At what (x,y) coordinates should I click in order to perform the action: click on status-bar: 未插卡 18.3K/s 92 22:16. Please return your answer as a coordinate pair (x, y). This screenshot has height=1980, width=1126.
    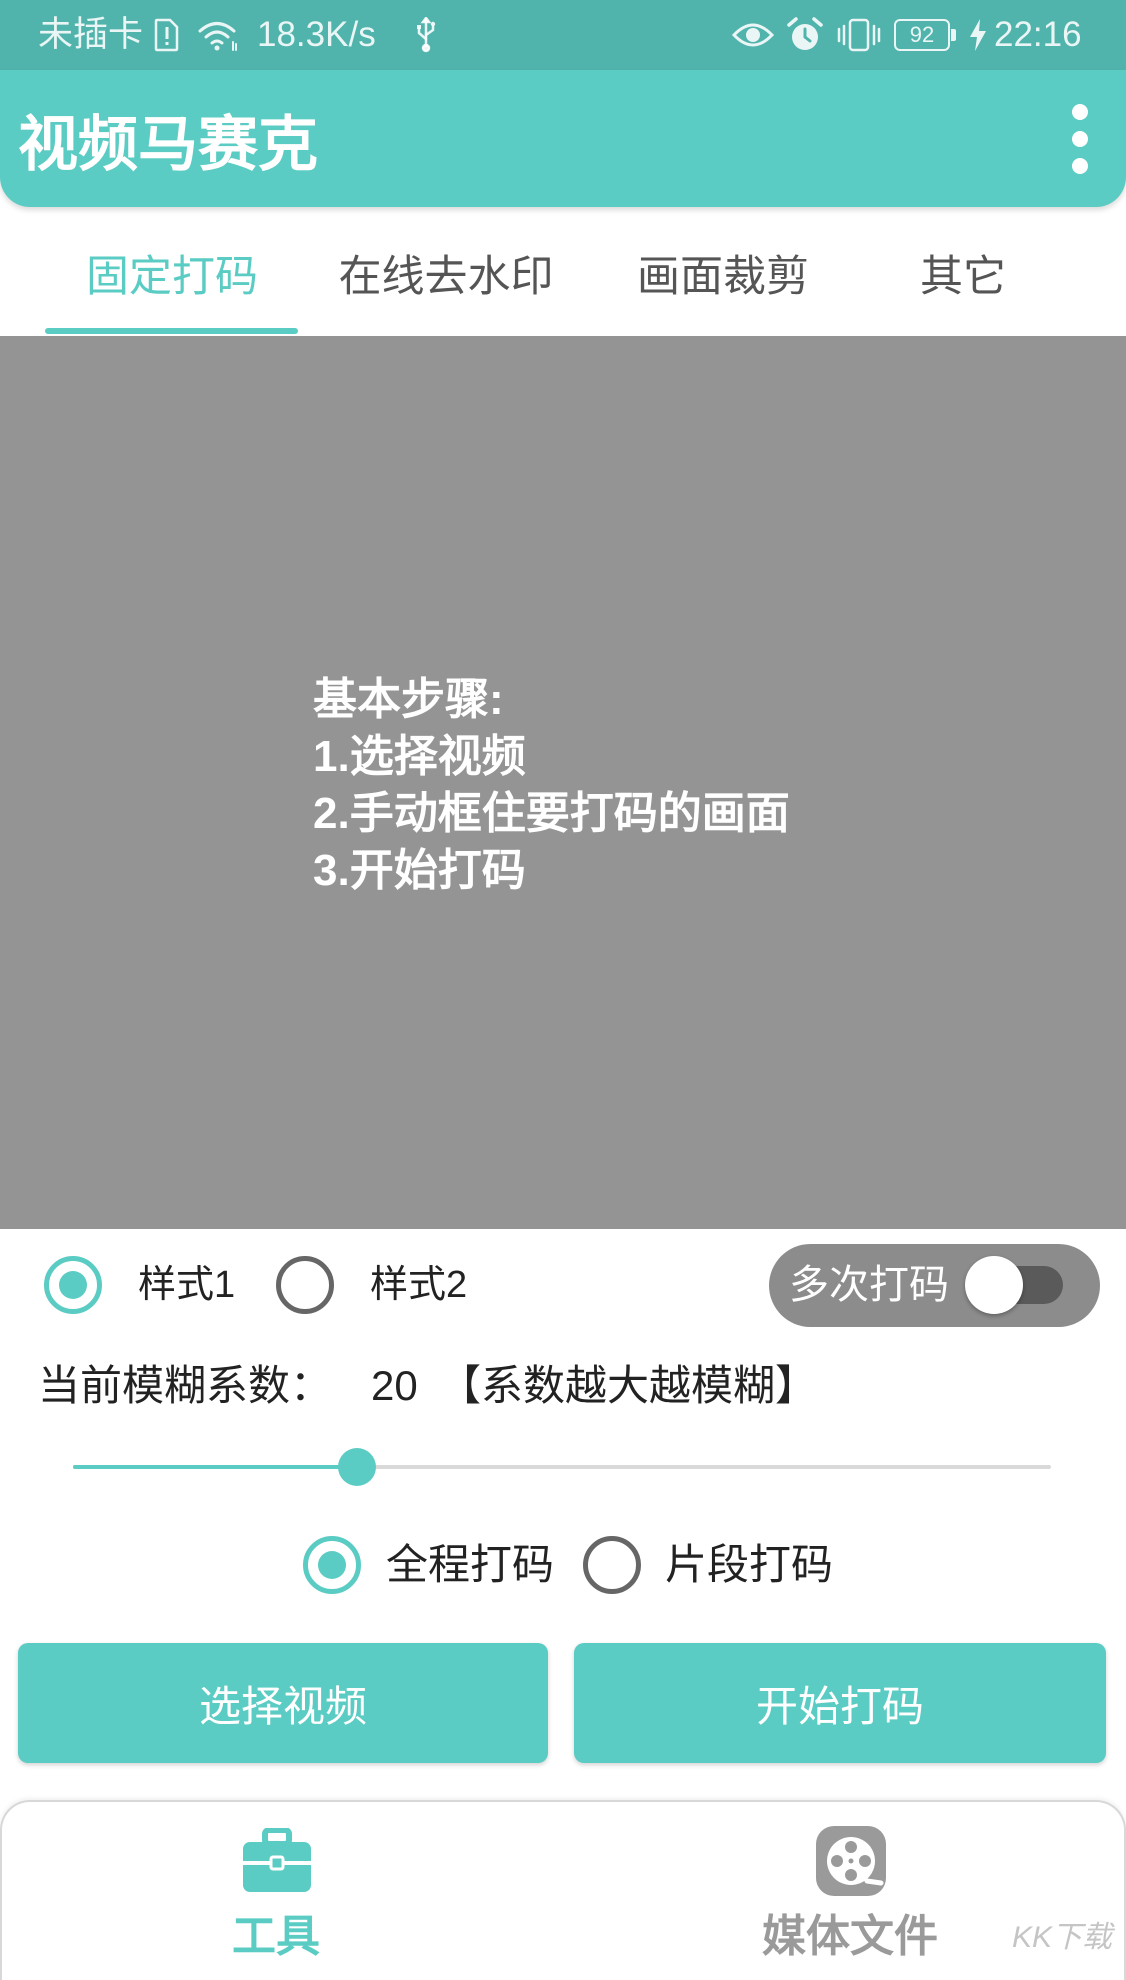
    Looking at the image, I should click on (563, 35).